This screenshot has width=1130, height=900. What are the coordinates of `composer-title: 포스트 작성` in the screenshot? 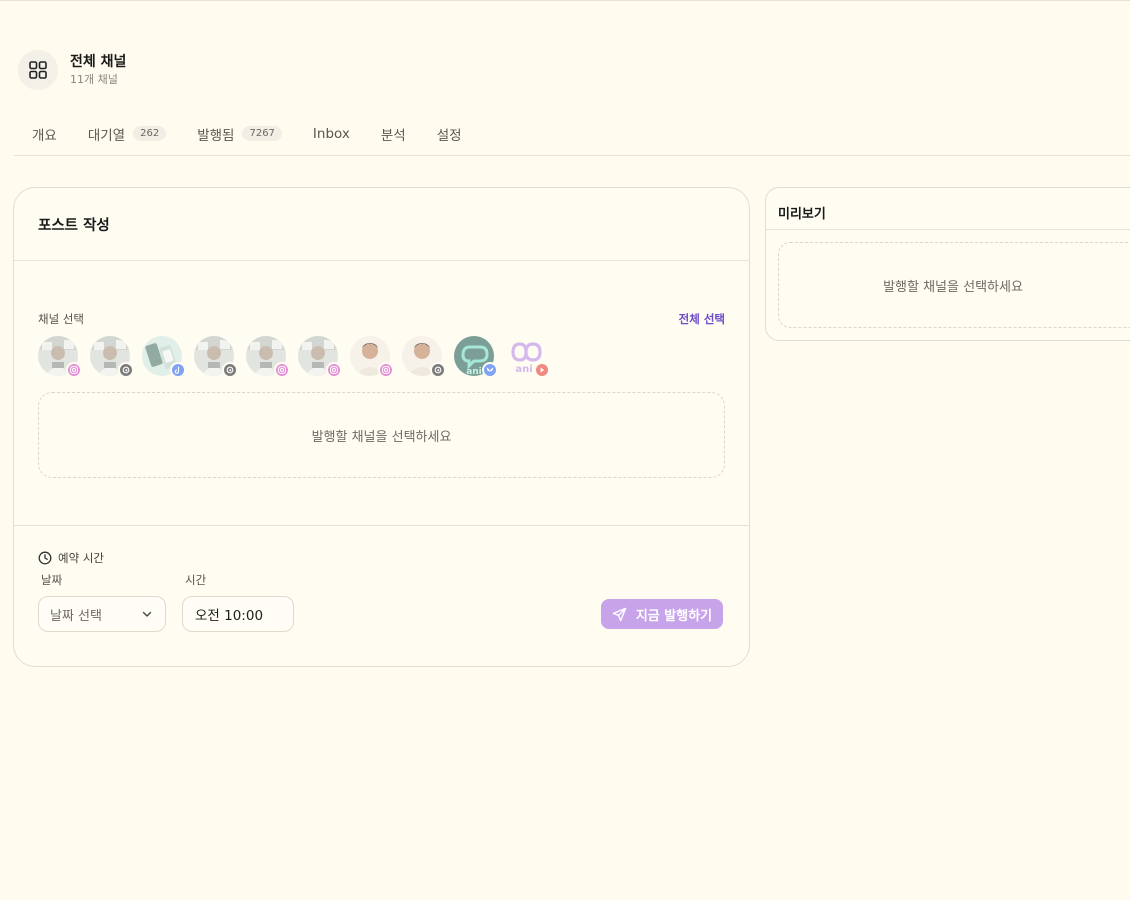 It's located at (74, 226).